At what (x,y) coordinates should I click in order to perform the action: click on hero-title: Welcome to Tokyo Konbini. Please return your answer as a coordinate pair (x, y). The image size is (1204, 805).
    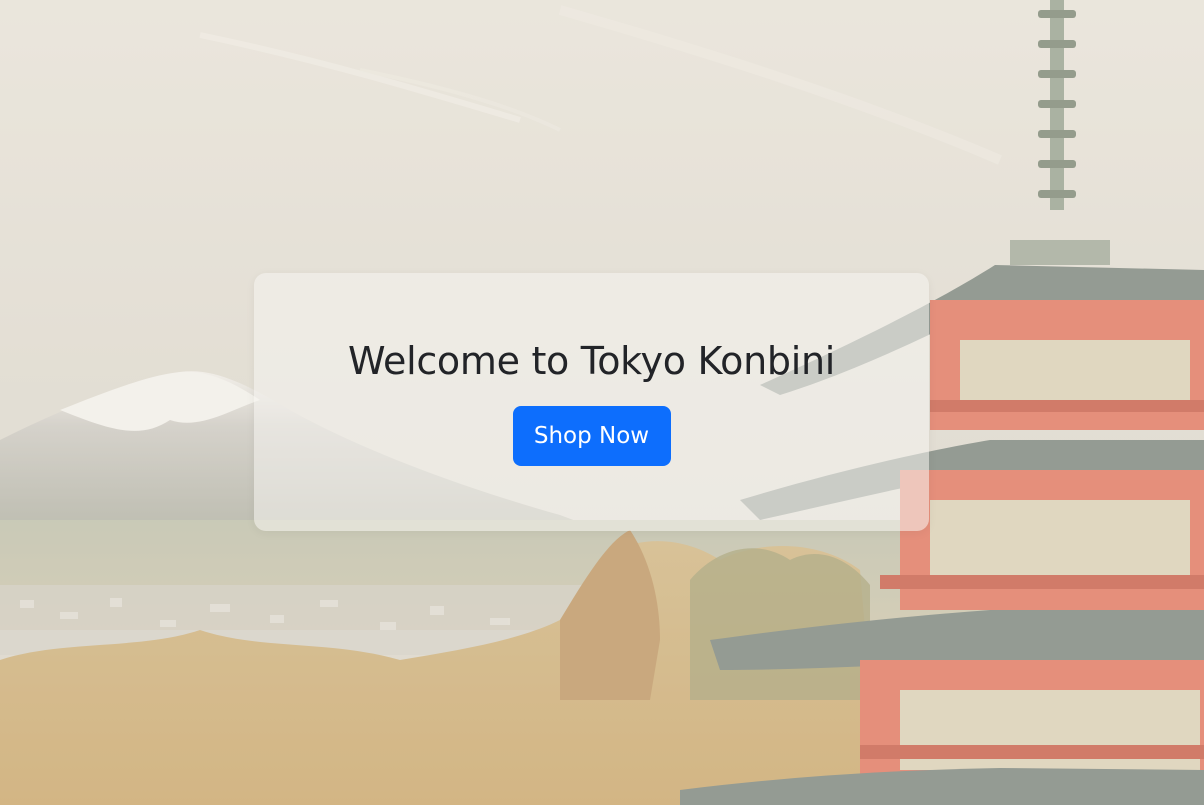
    Looking at the image, I should click on (591, 361).